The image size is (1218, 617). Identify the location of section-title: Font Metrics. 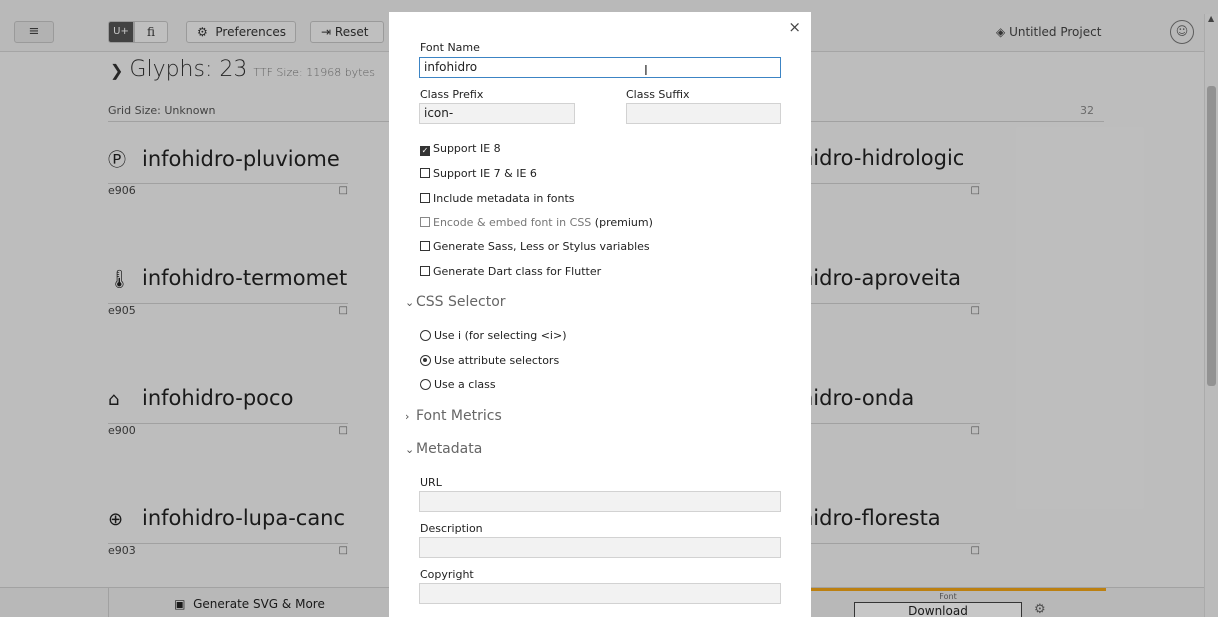
(459, 416).